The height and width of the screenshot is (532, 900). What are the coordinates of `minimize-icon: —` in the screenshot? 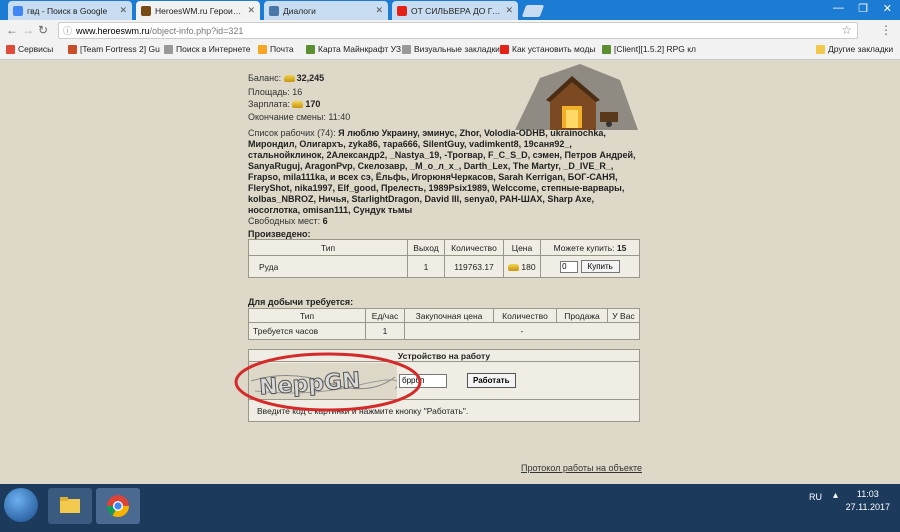 It's located at (838, 8).